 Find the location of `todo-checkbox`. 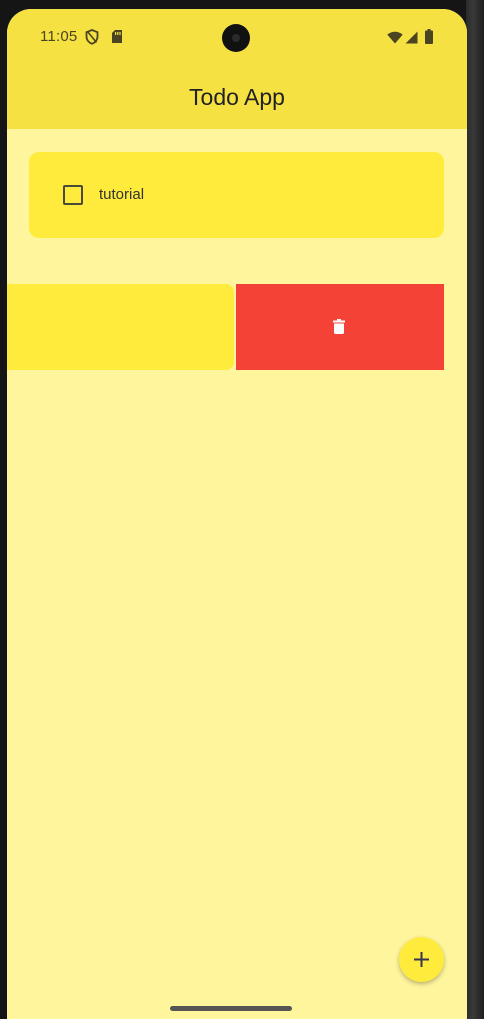

todo-checkbox is located at coordinates (73, 195).